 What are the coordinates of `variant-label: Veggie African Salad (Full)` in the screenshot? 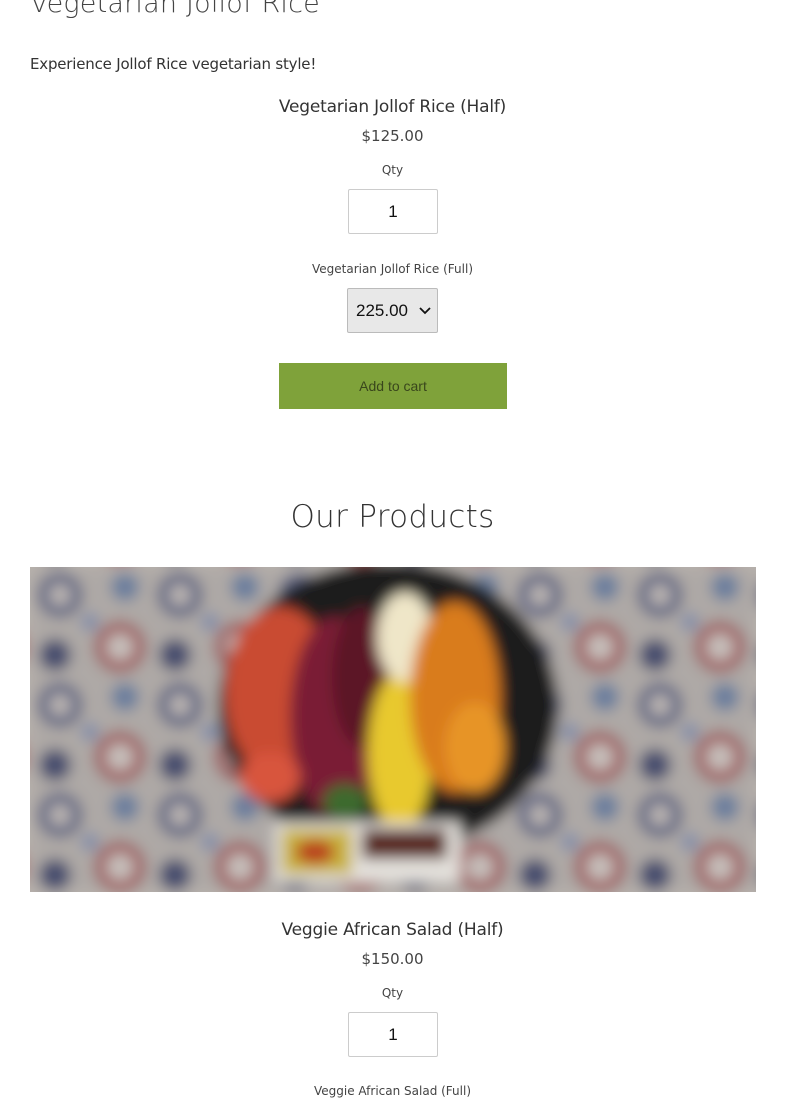 It's located at (392, 1091).